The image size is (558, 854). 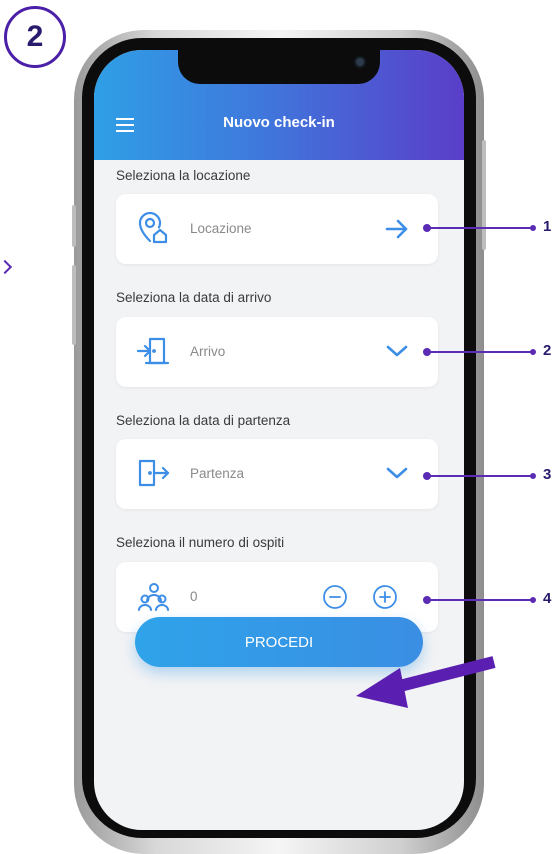 What do you see at coordinates (194, 596) in the screenshot?
I see `guests-count: 0` at bounding box center [194, 596].